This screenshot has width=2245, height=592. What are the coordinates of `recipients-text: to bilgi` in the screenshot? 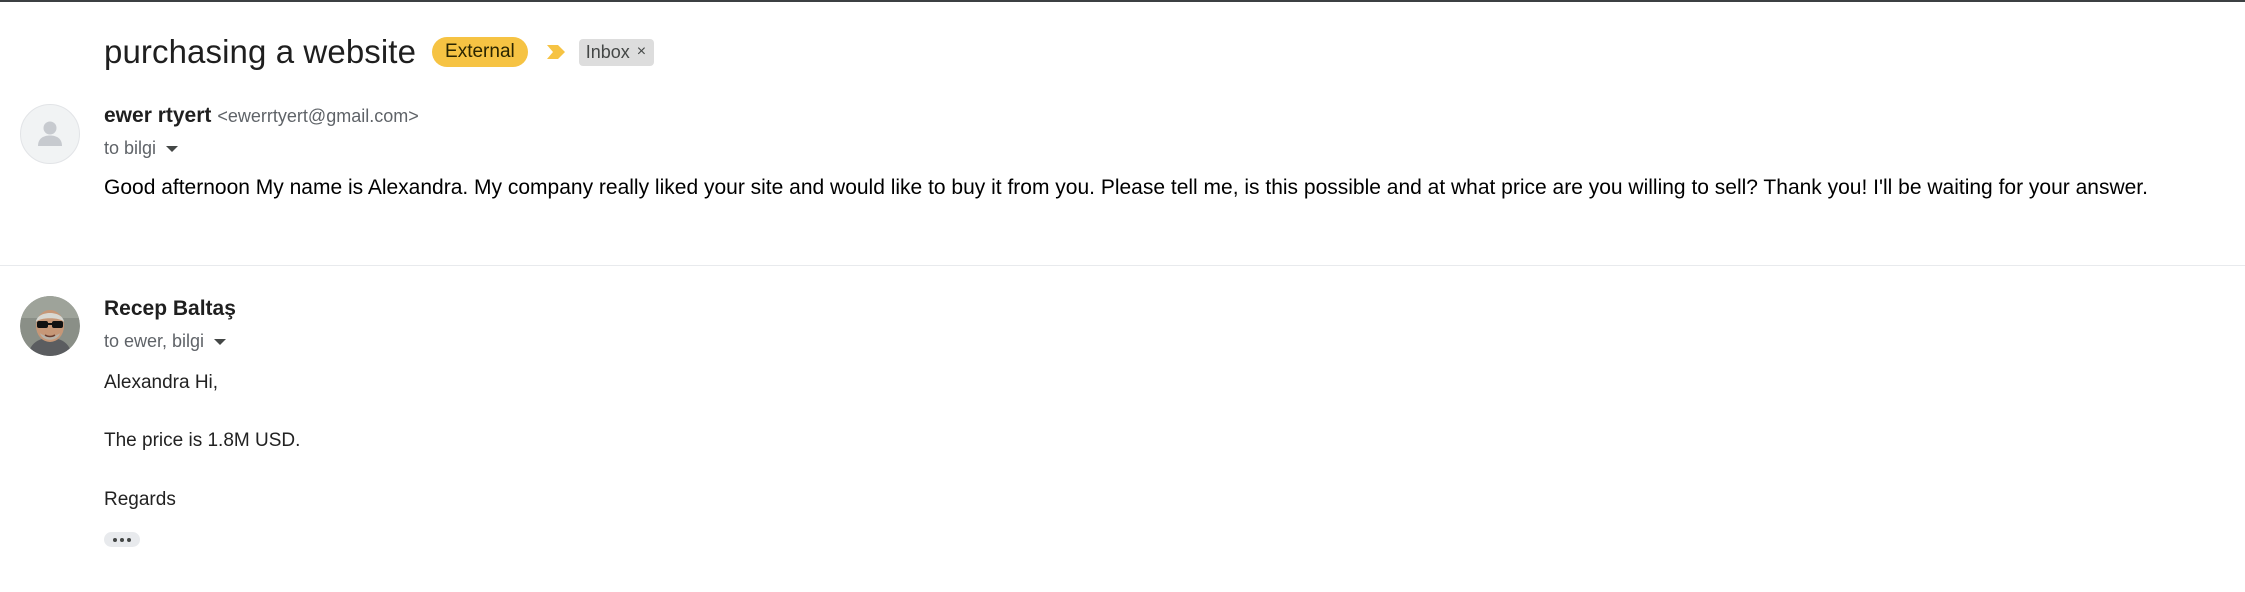 It's located at (130, 148).